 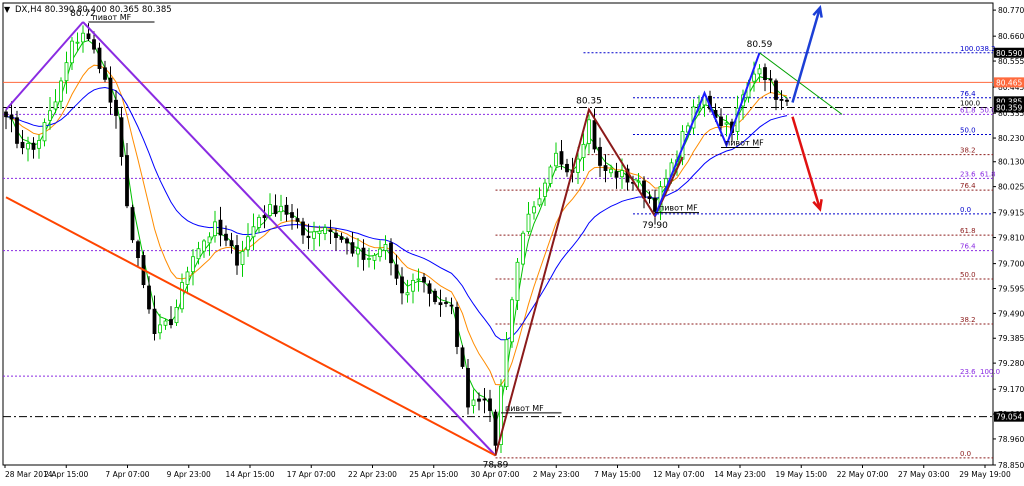 What do you see at coordinates (1011, 313) in the screenshot?
I see `price-tick-label: 79.490` at bounding box center [1011, 313].